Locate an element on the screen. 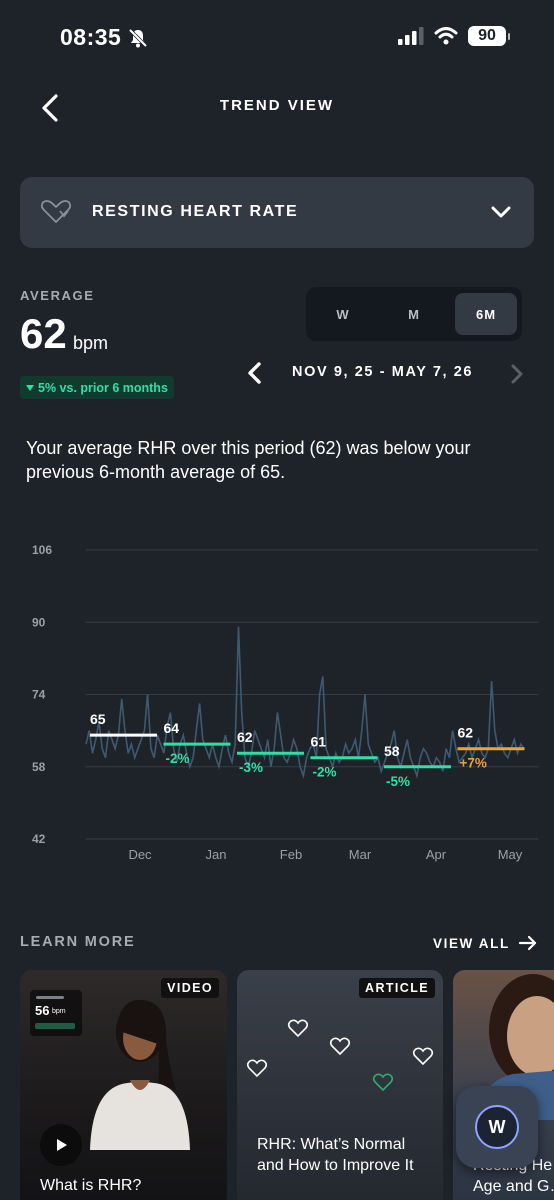 This screenshot has height=1200, width=554. period-week-button: W is located at coordinates (343, 314).